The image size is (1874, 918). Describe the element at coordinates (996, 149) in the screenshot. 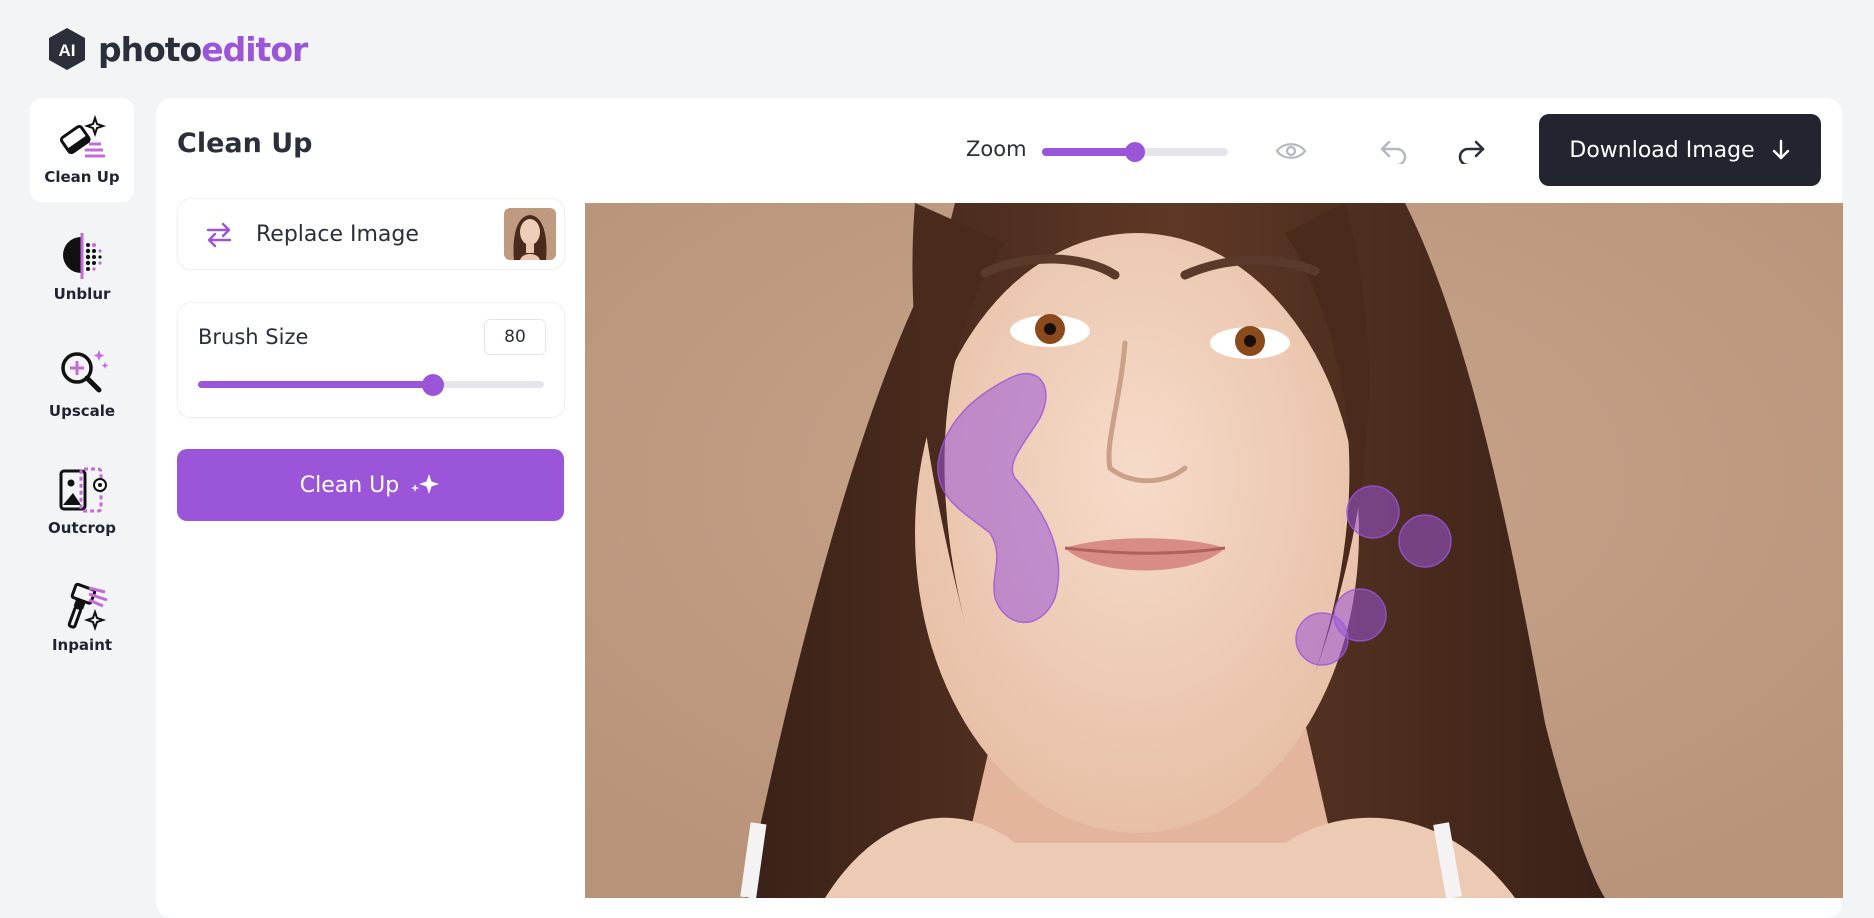

I see `zoom-label: Zoom` at that location.